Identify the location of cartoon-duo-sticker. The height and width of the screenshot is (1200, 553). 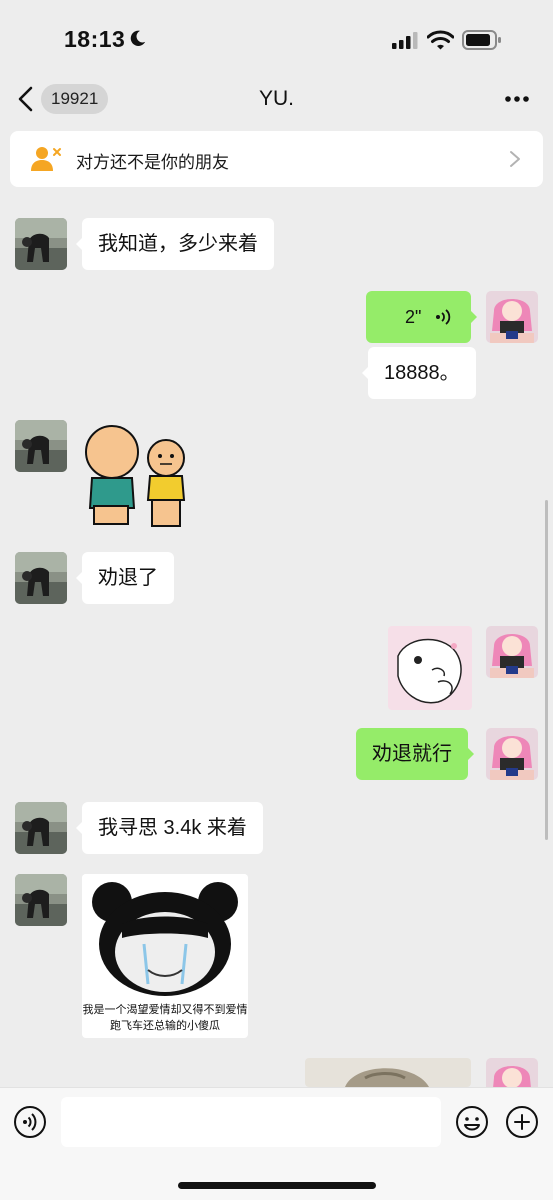
(136, 476).